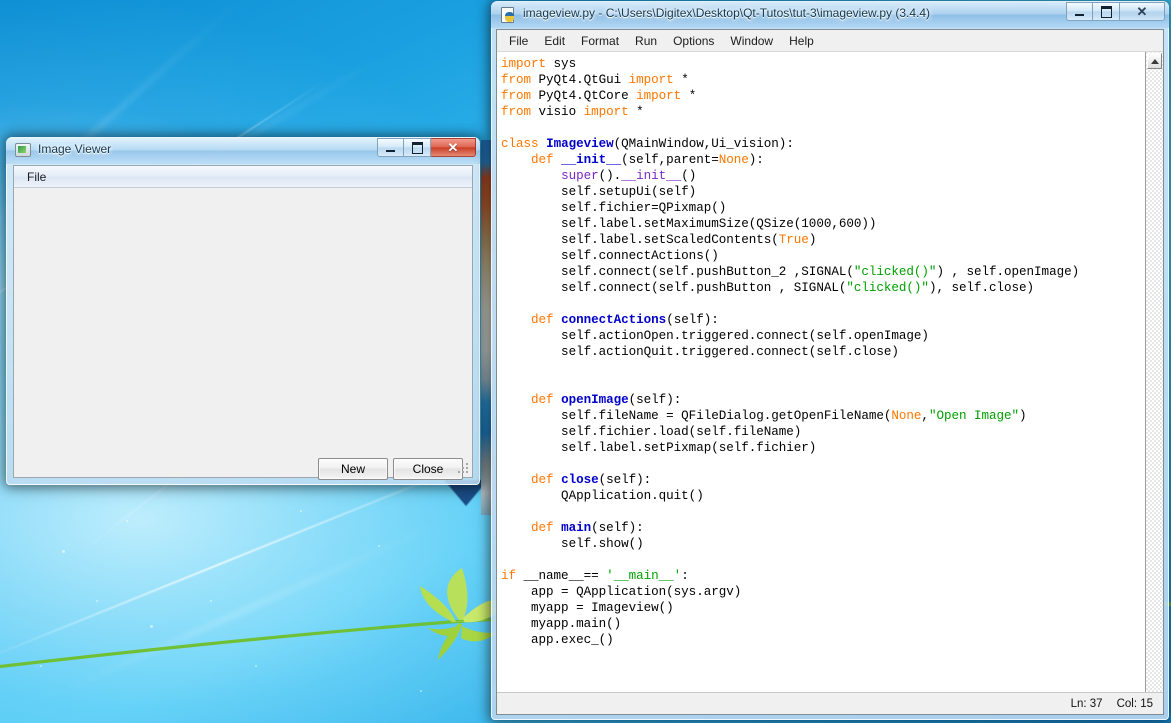 This screenshot has width=1171, height=723. What do you see at coordinates (1086, 703) in the screenshot?
I see `line-indicator: Ln: 37` at bounding box center [1086, 703].